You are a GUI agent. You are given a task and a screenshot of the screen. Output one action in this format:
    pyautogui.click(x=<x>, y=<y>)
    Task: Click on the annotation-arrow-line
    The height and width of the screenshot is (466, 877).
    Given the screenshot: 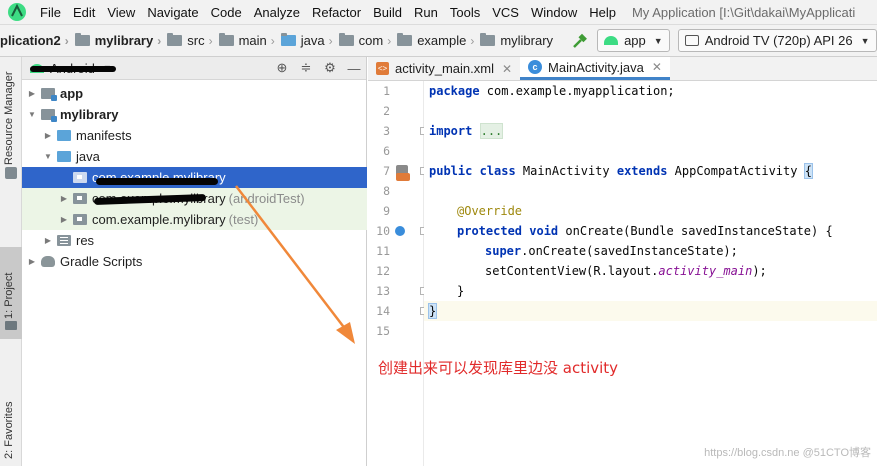 What is the action you would take?
    pyautogui.click(x=291, y=258)
    